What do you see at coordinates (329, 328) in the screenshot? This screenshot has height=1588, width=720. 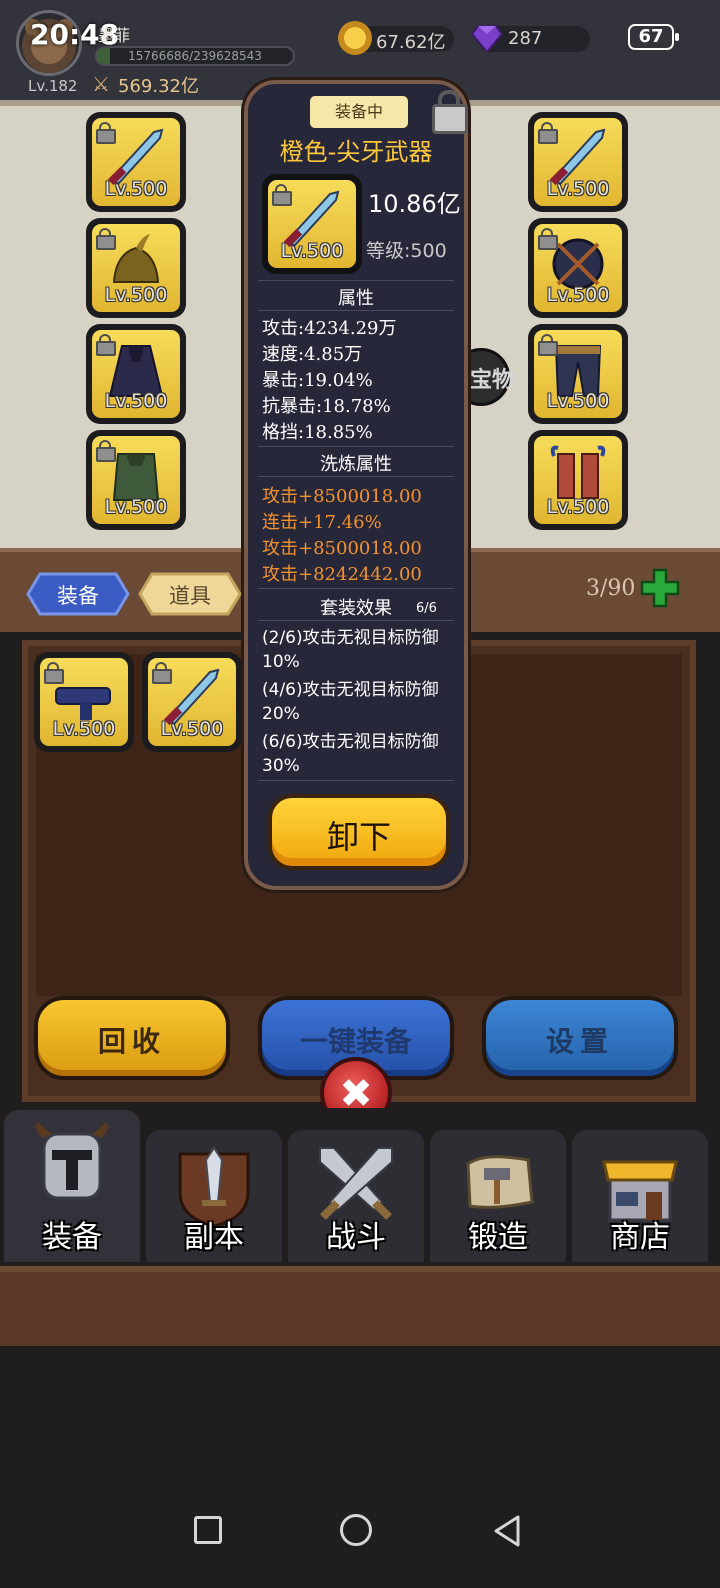 I see `attribute-line: 攻击:4234.29万` at bounding box center [329, 328].